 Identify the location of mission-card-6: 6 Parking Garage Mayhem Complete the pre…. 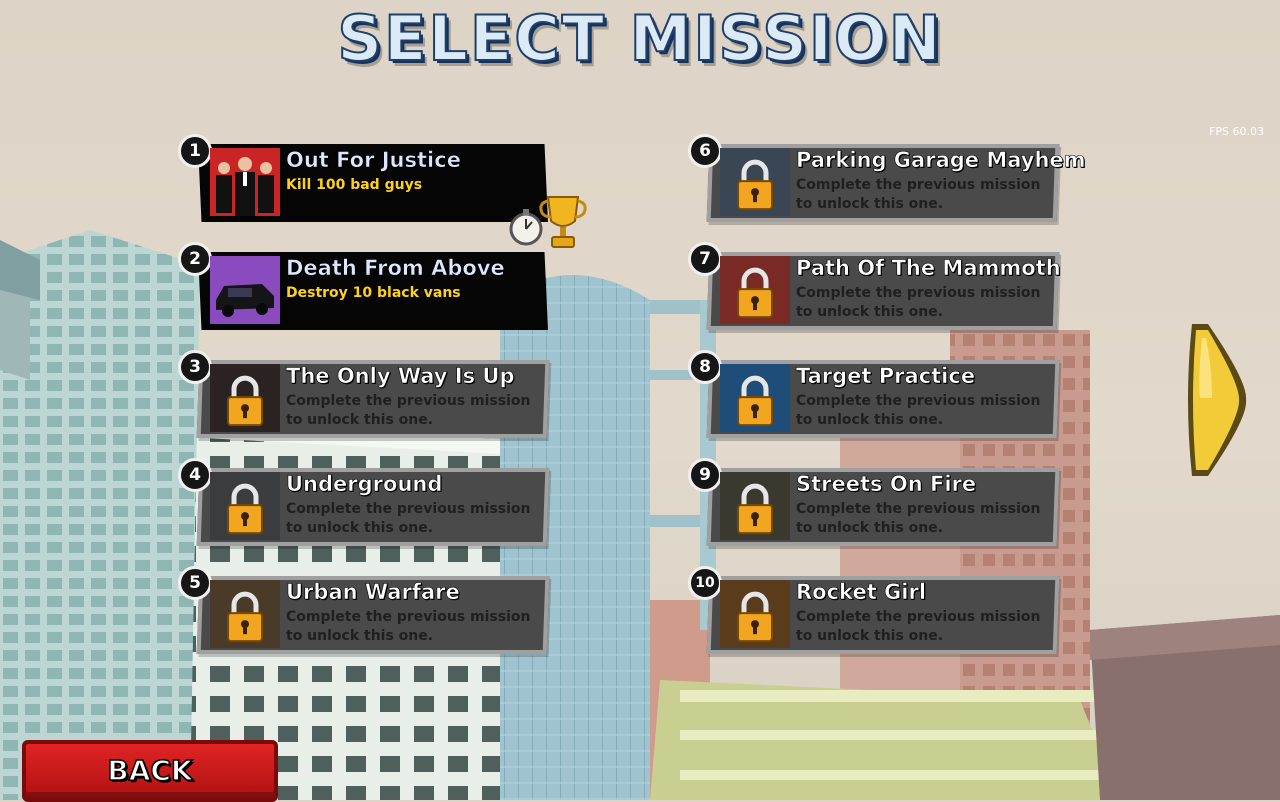
(887, 179).